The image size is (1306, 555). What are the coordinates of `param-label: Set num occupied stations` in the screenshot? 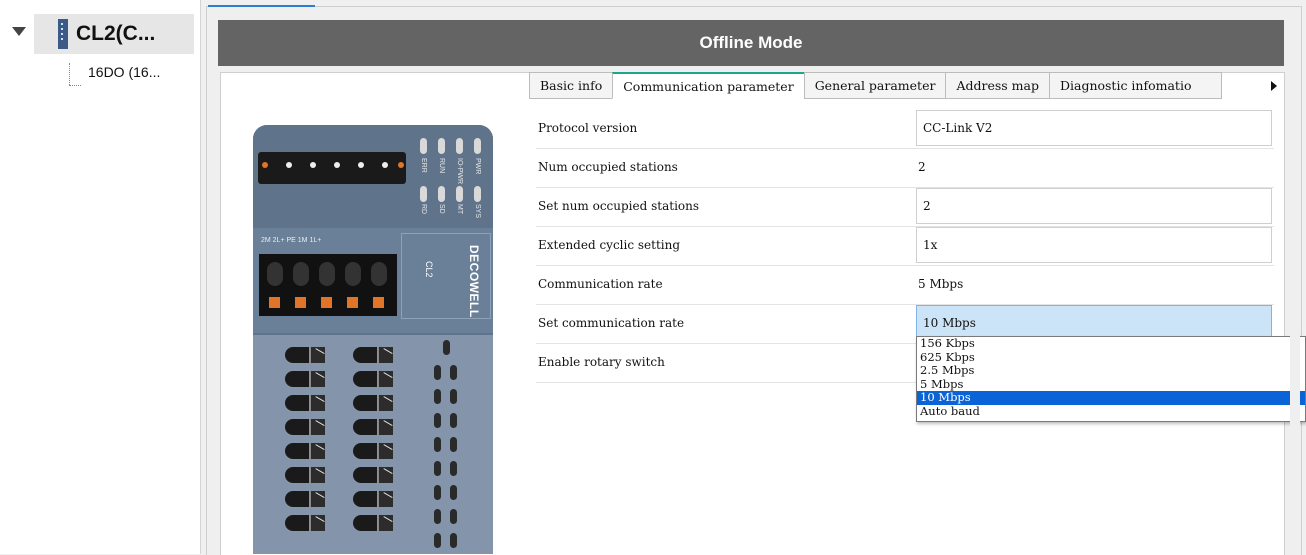 It's located at (619, 206).